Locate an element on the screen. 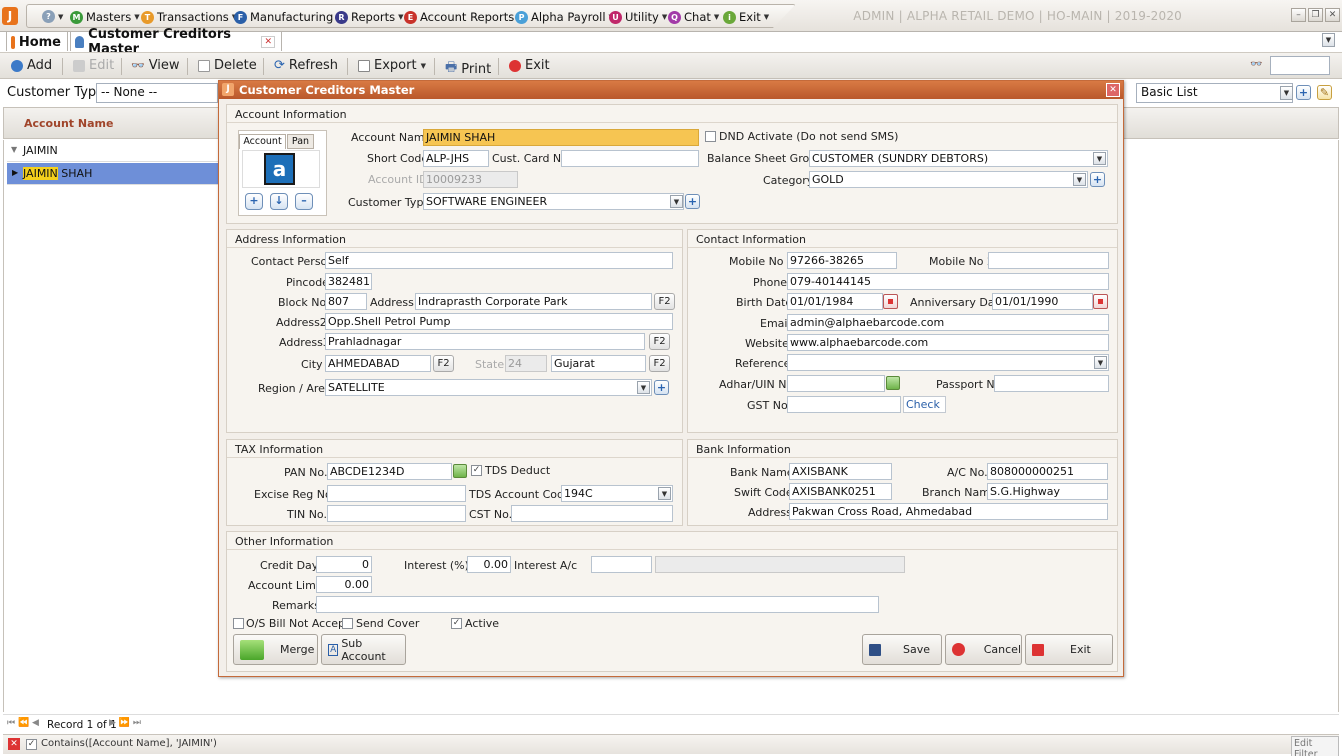 This screenshot has height=756, width=1342. active-checkbox: ✓ is located at coordinates (456, 623).